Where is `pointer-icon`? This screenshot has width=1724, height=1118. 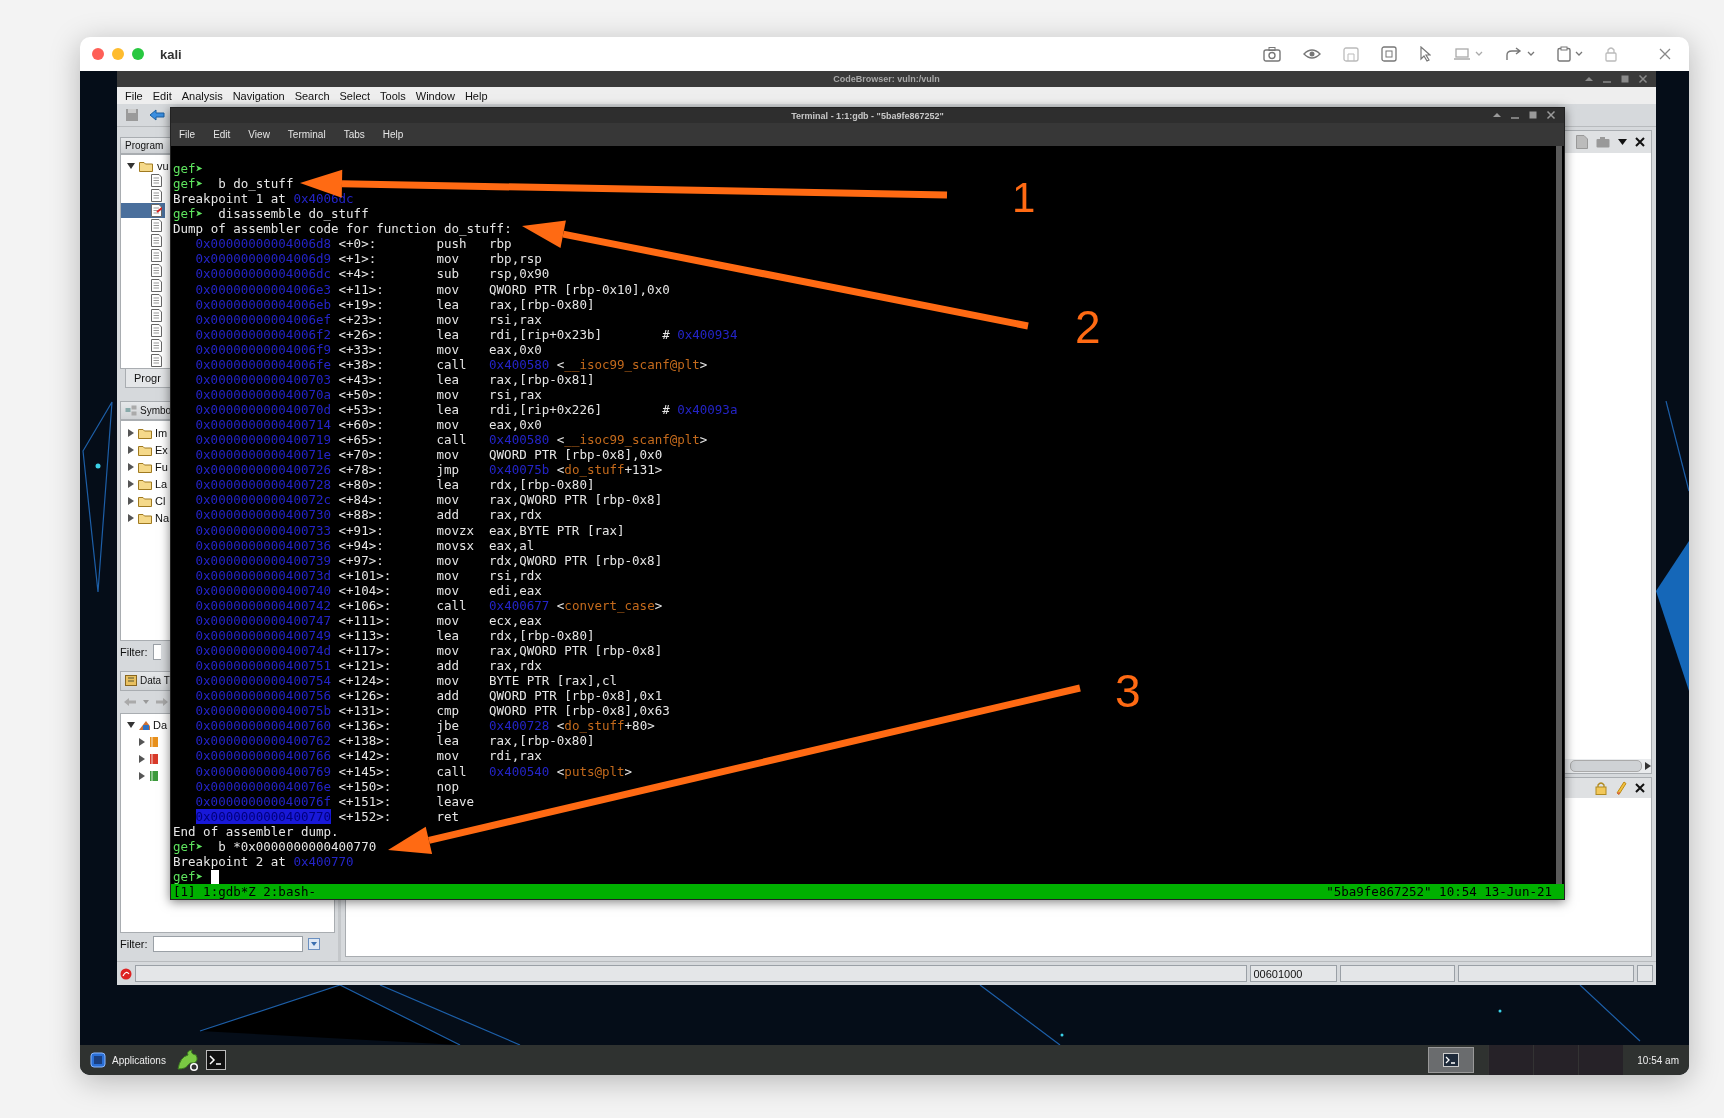
pointer-icon is located at coordinates (1425, 54).